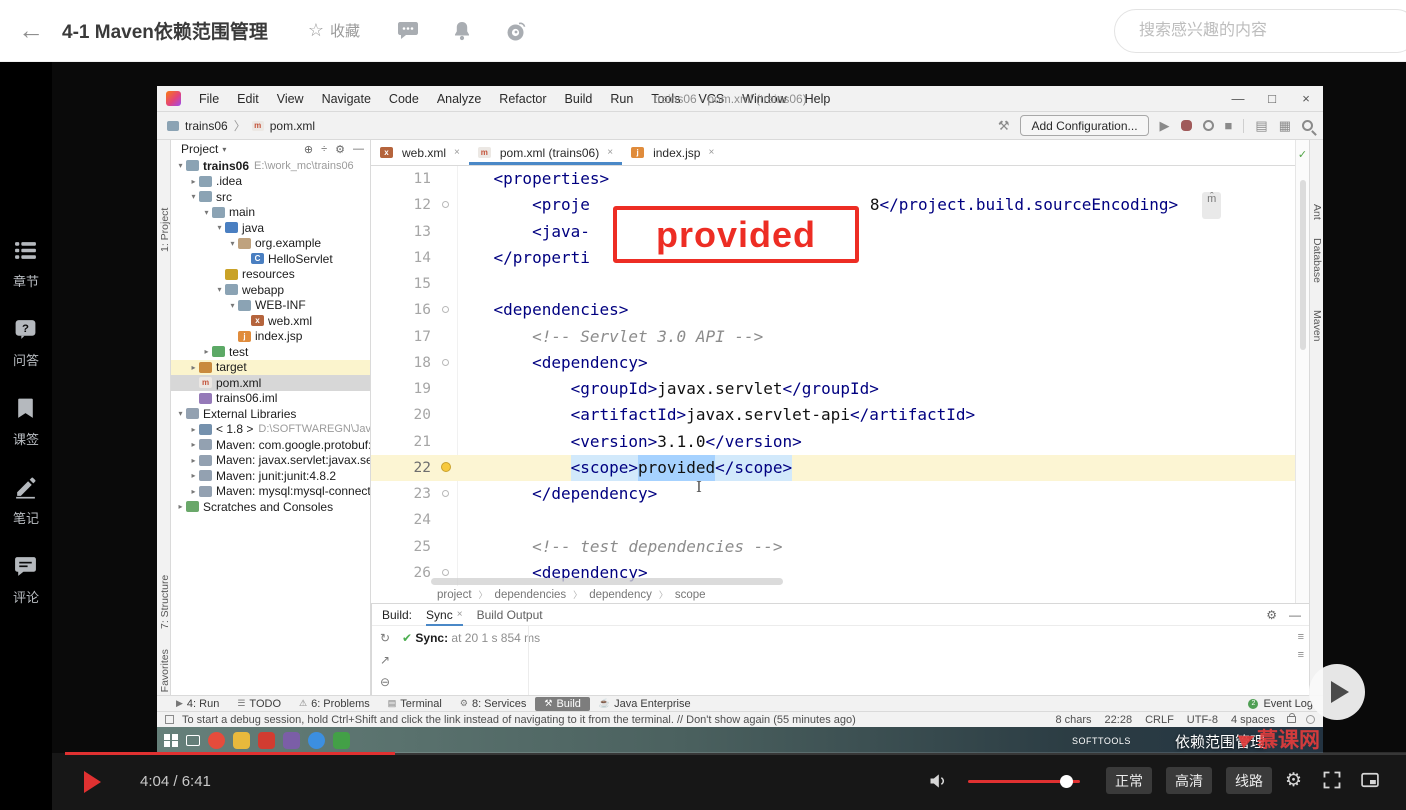  Describe the element at coordinates (1332, 780) in the screenshot. I see `fullscreen-icon` at that location.